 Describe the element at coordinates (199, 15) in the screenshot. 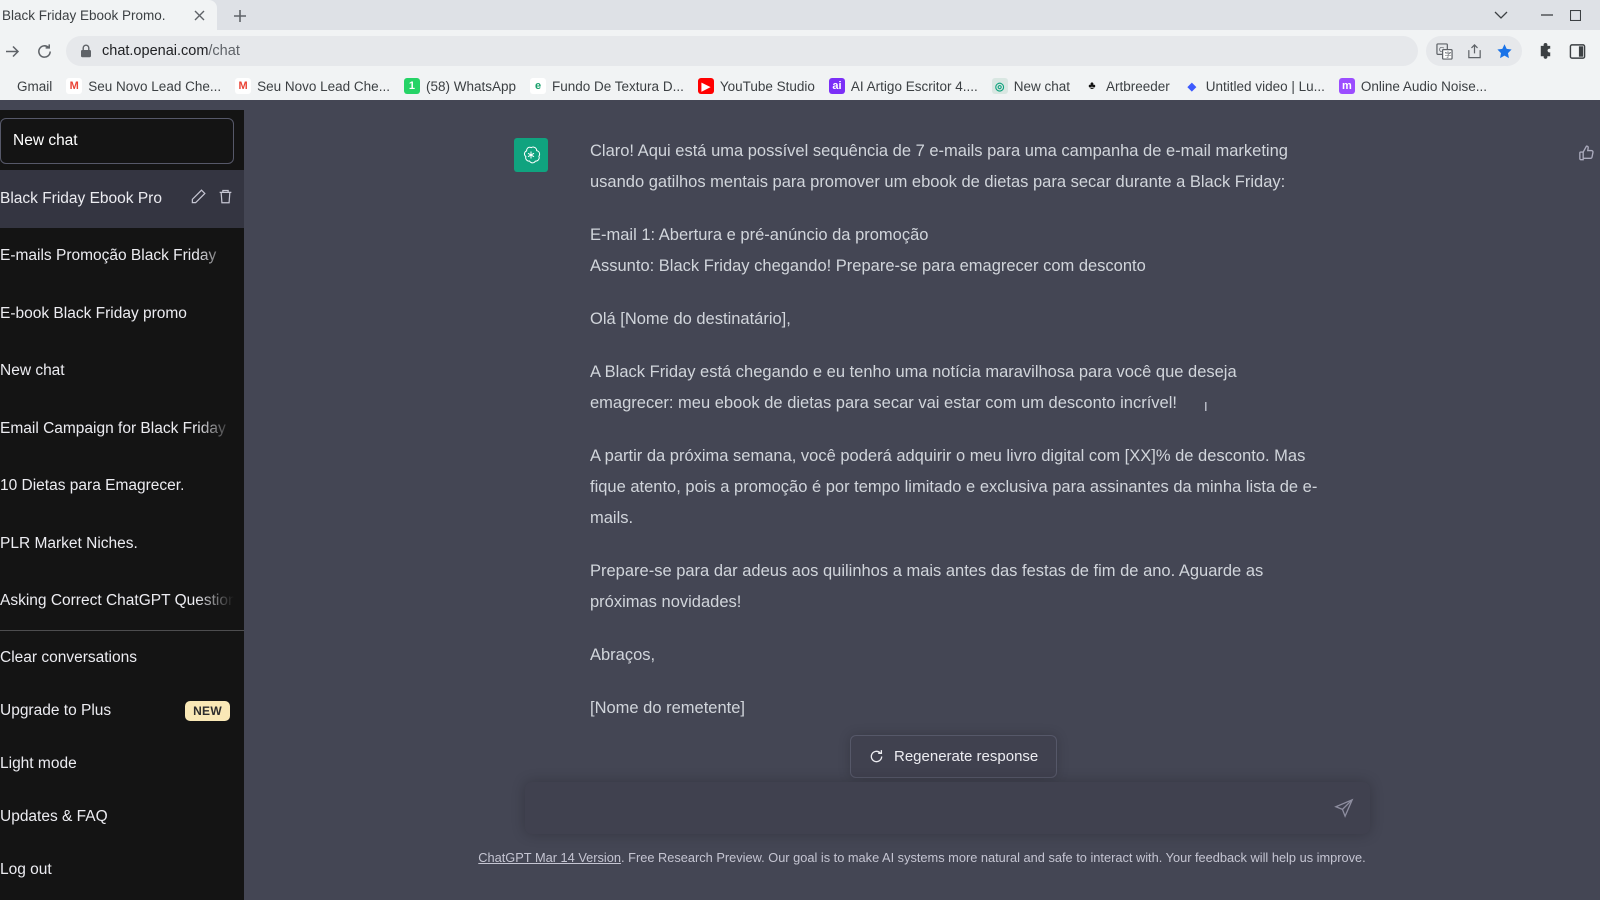

I see `close-icon` at that location.